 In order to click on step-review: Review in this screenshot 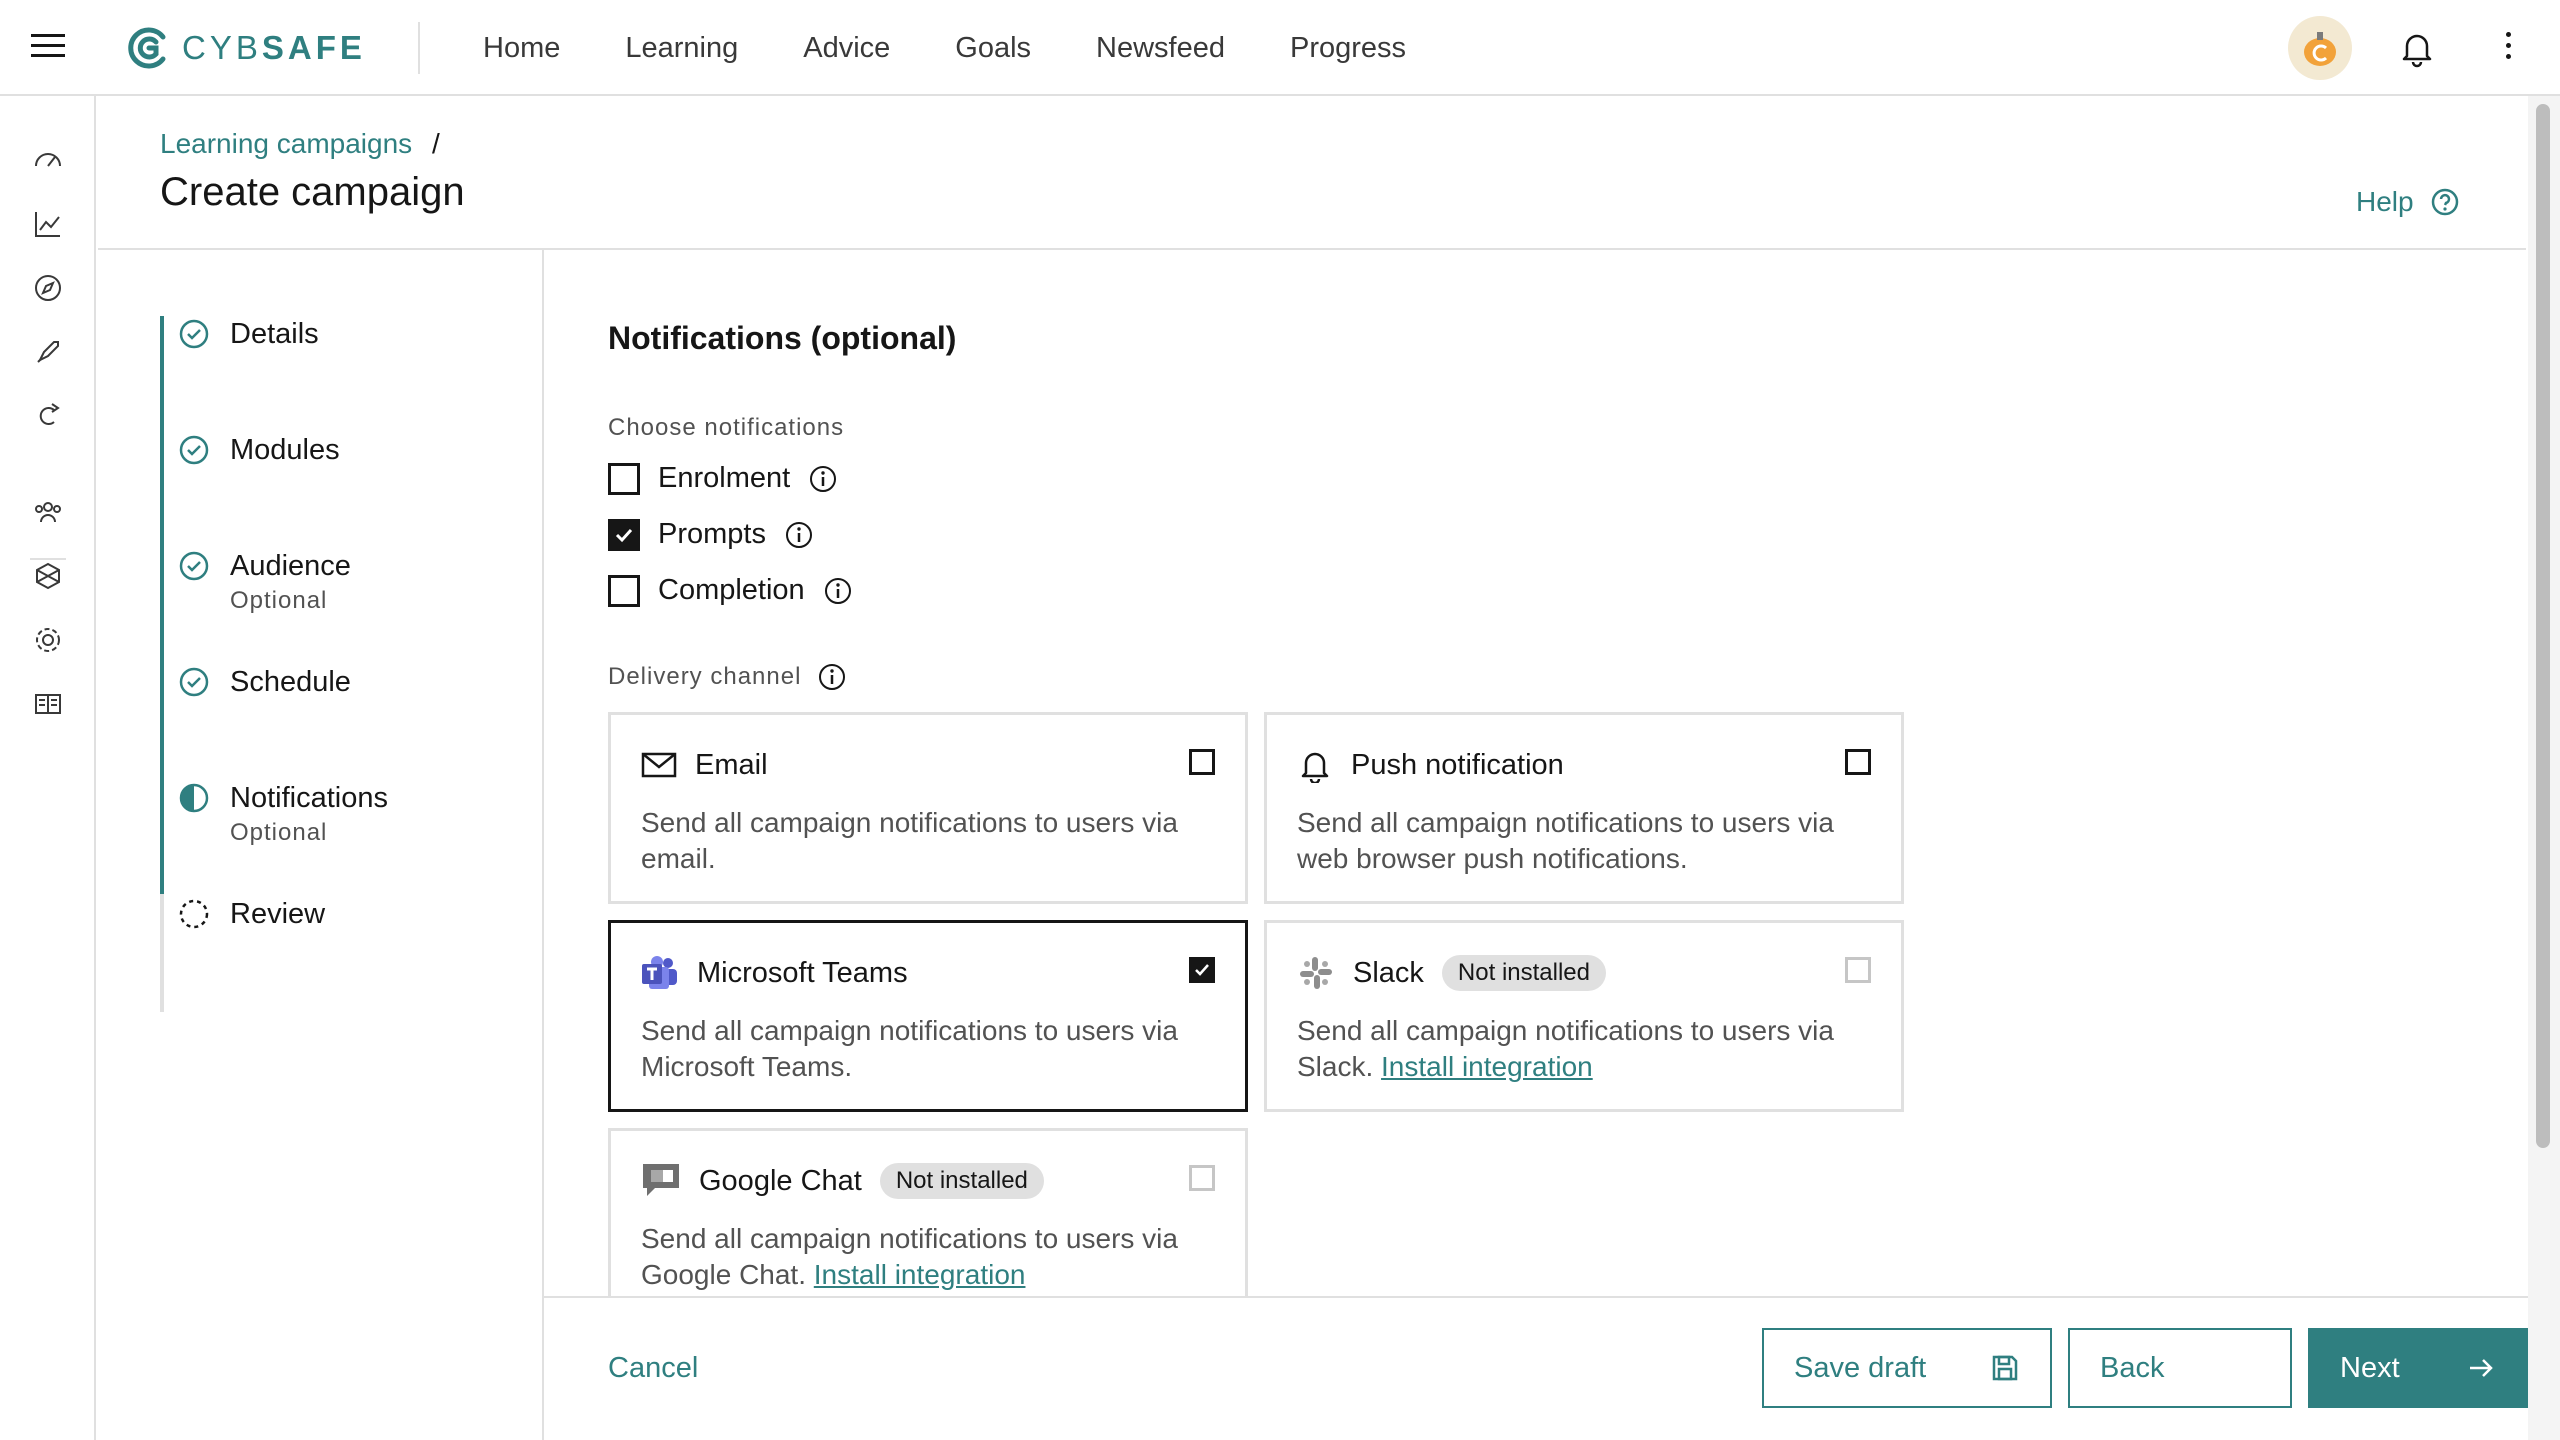, I will do `click(251, 914)`.